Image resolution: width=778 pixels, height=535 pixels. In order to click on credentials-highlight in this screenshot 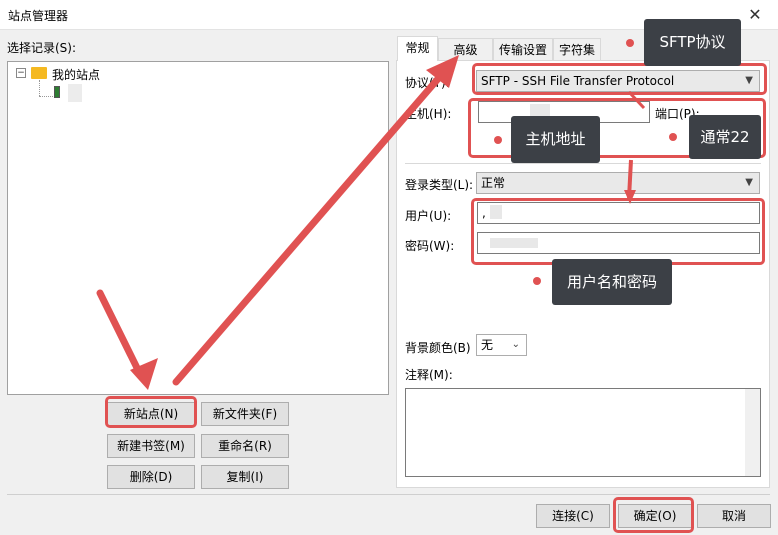, I will do `click(618, 231)`.